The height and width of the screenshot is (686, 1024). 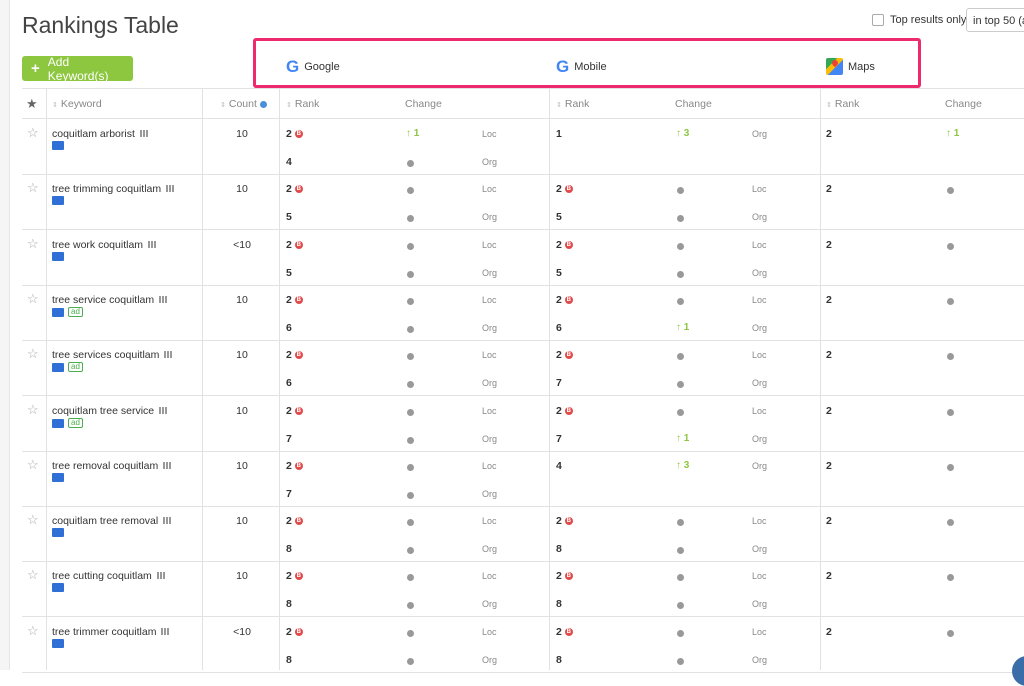 I want to click on keyword-cell: tree cutting coquitlam, so click(x=108, y=576).